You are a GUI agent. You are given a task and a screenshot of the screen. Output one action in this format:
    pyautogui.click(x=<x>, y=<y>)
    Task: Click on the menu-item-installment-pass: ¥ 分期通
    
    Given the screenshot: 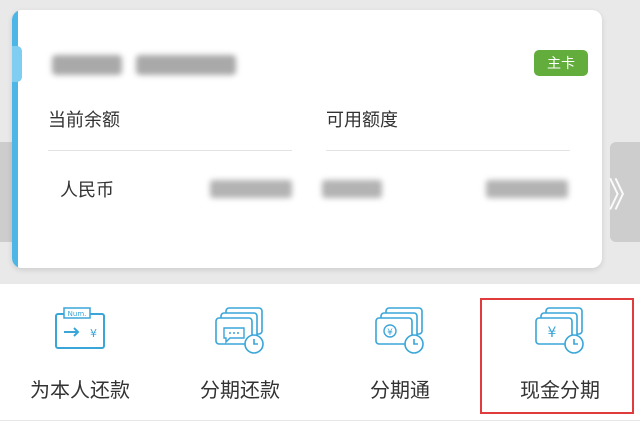 What is the action you would take?
    pyautogui.click(x=400, y=355)
    